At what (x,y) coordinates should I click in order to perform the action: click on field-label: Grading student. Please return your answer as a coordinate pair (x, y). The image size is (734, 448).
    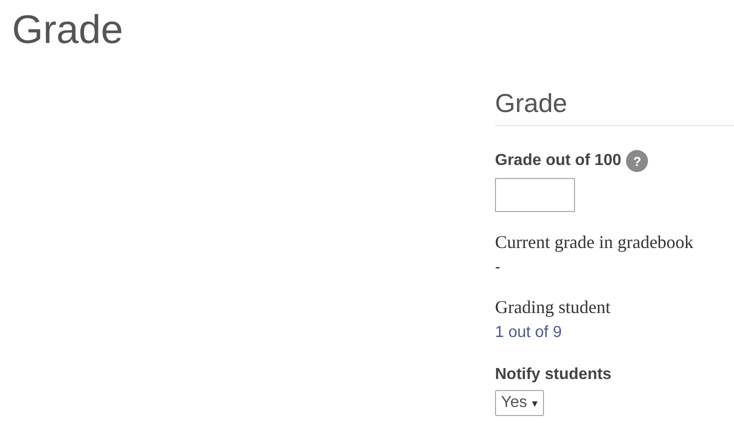
    Looking at the image, I should click on (552, 307).